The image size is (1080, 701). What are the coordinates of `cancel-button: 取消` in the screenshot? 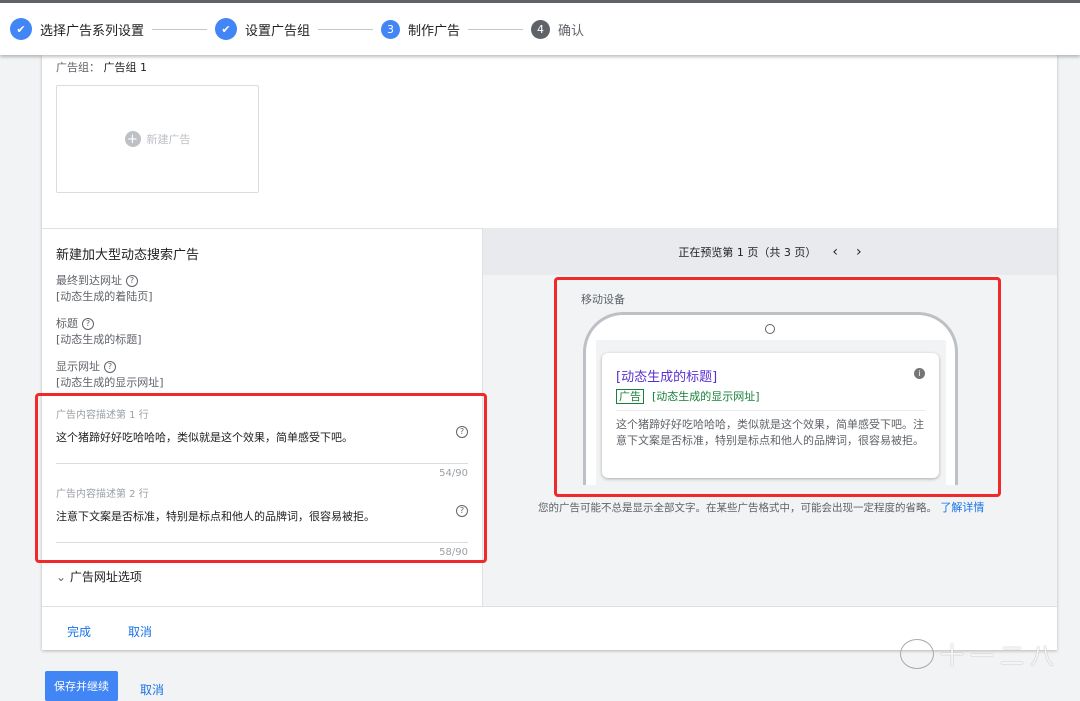 It's located at (140, 631).